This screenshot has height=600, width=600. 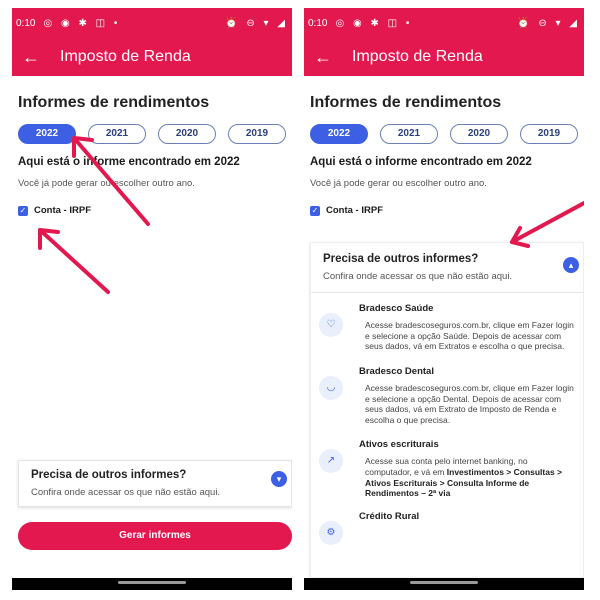 What do you see at coordinates (279, 479) in the screenshot?
I see `chevron-down-icon: ▾` at bounding box center [279, 479].